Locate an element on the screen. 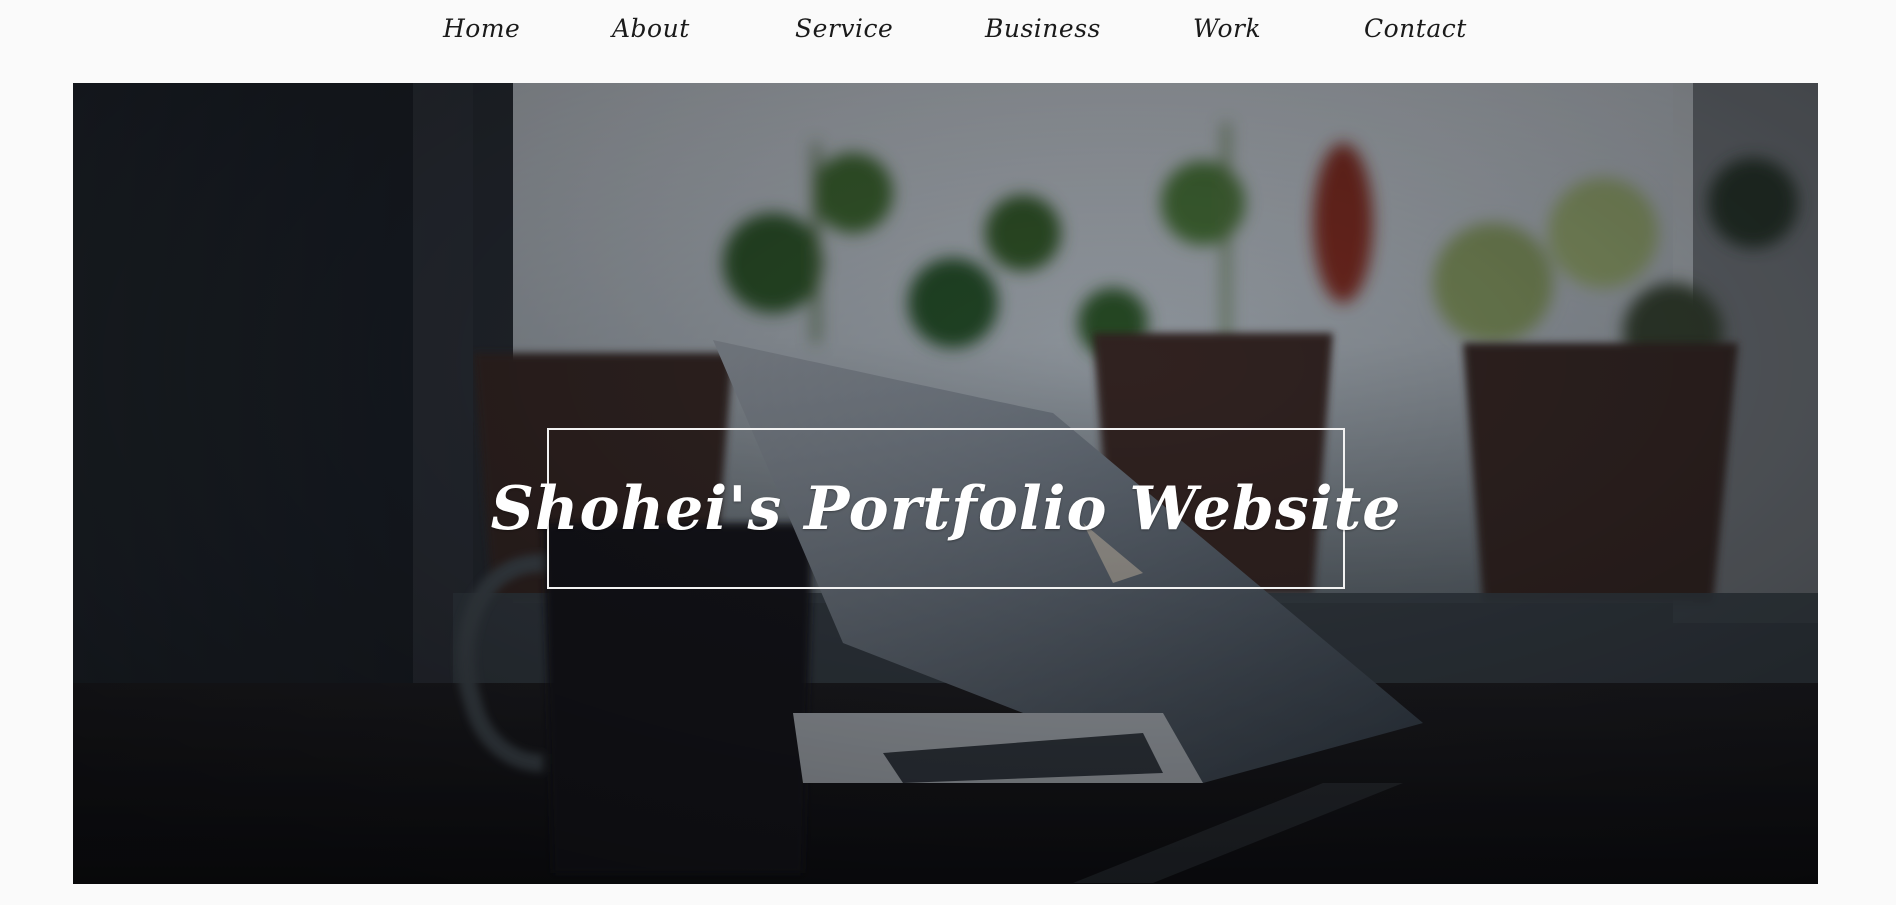 This screenshot has width=1896, height=905. nav-link-about: About is located at coordinates (651, 28).